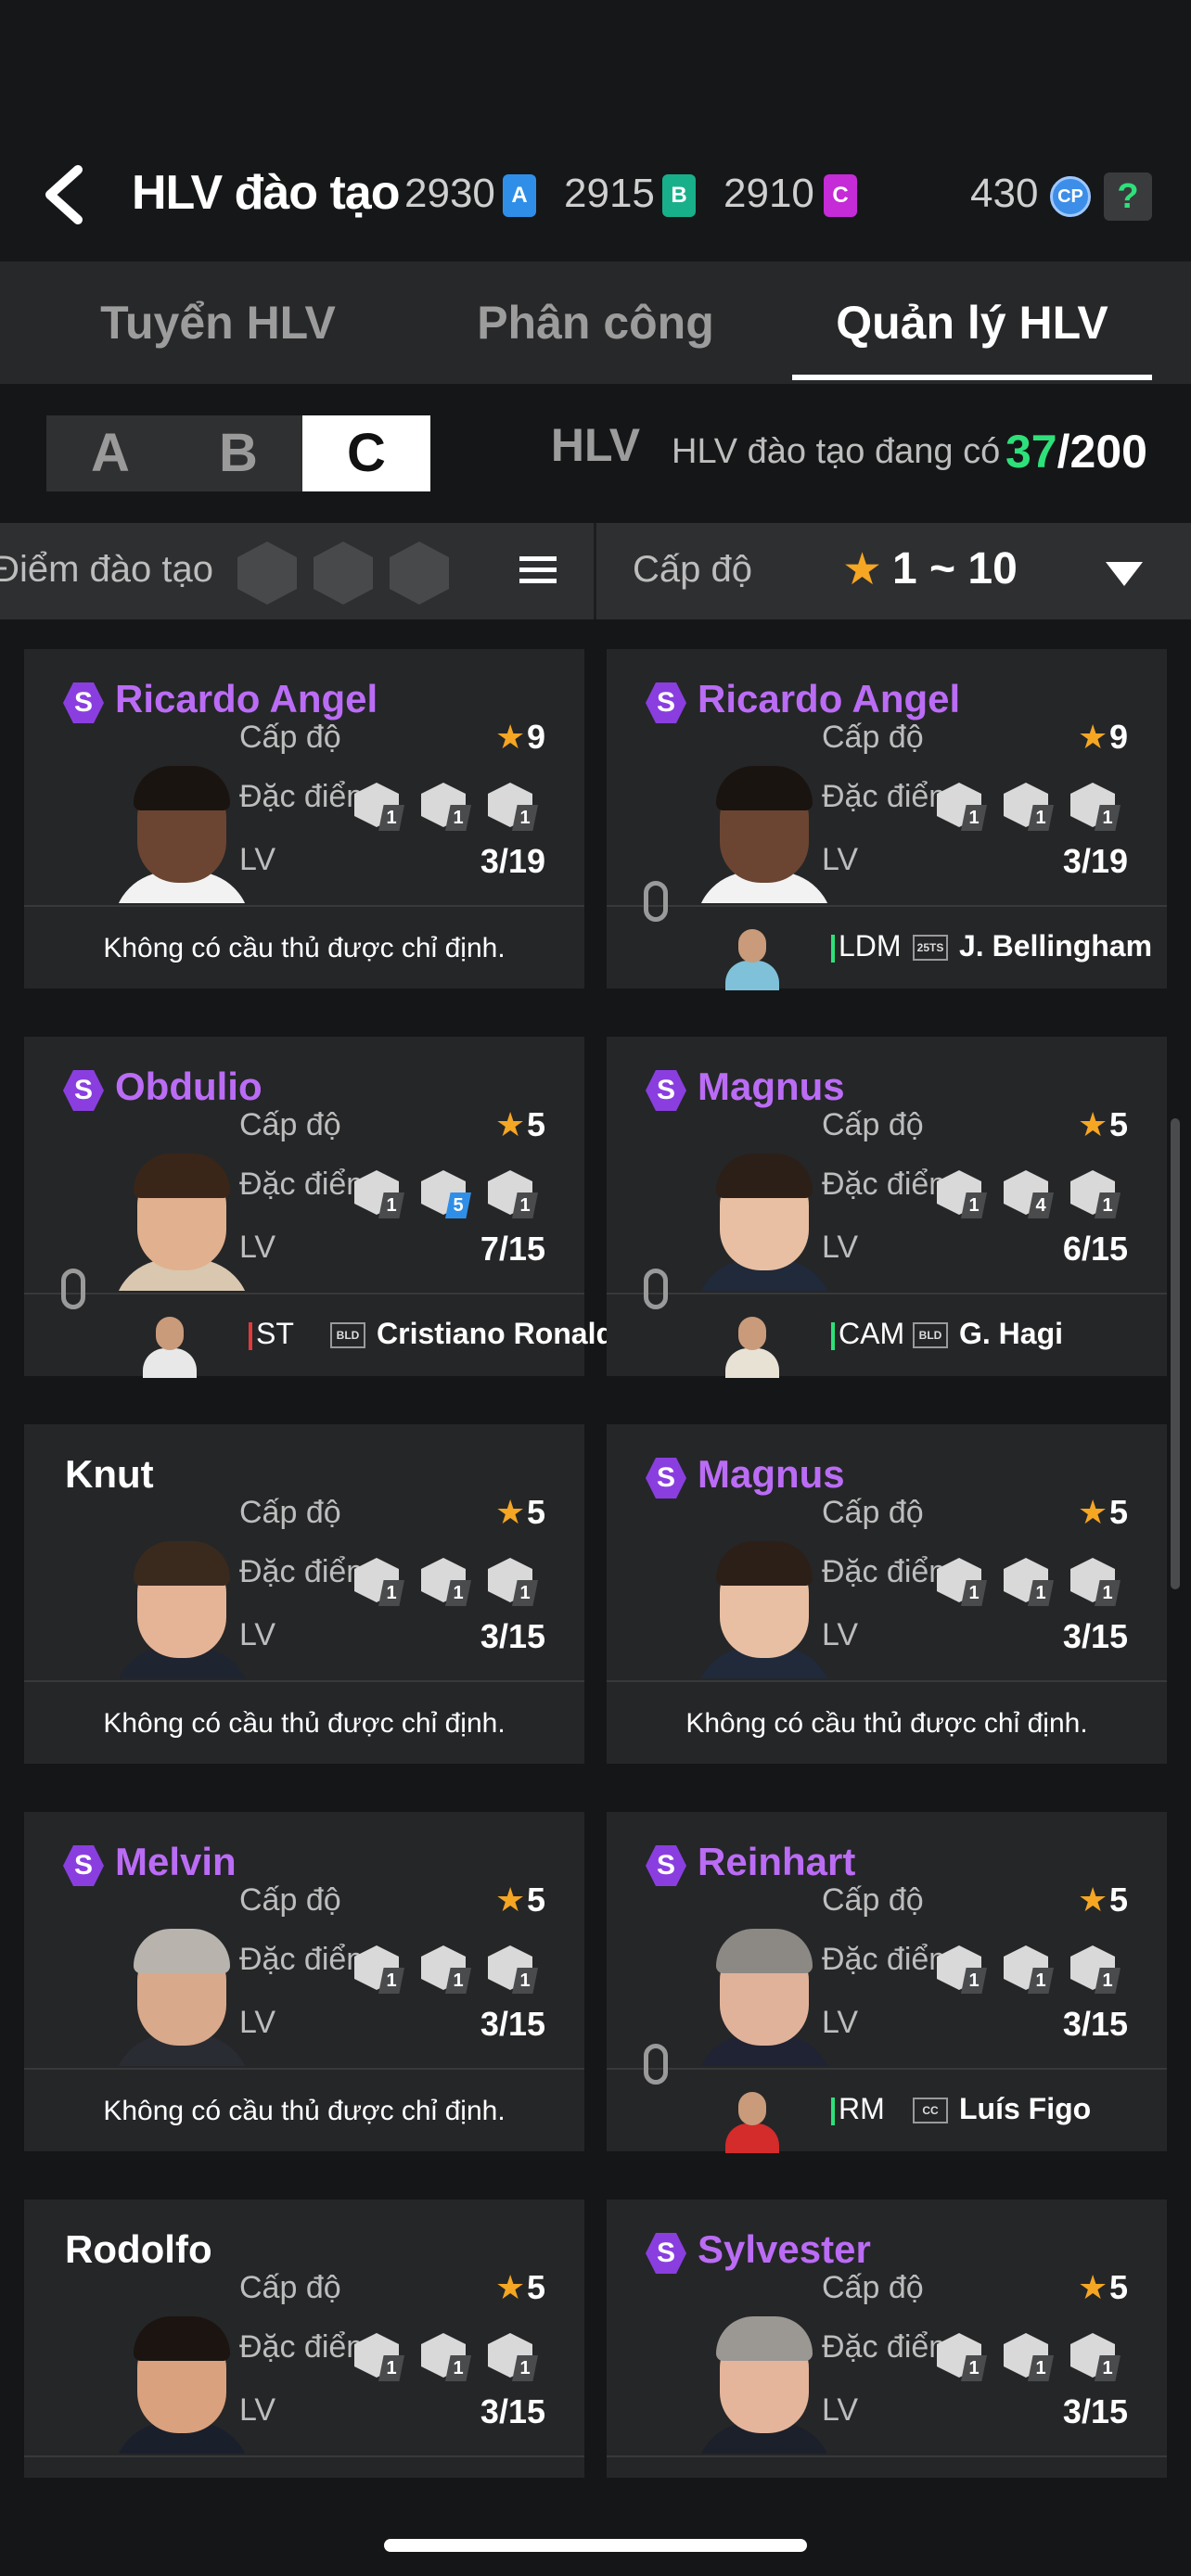 Image resolution: width=1191 pixels, height=2576 pixels. I want to click on assigned-player-area: ST BLD Cristiano Ronaldo, so click(328, 1324).